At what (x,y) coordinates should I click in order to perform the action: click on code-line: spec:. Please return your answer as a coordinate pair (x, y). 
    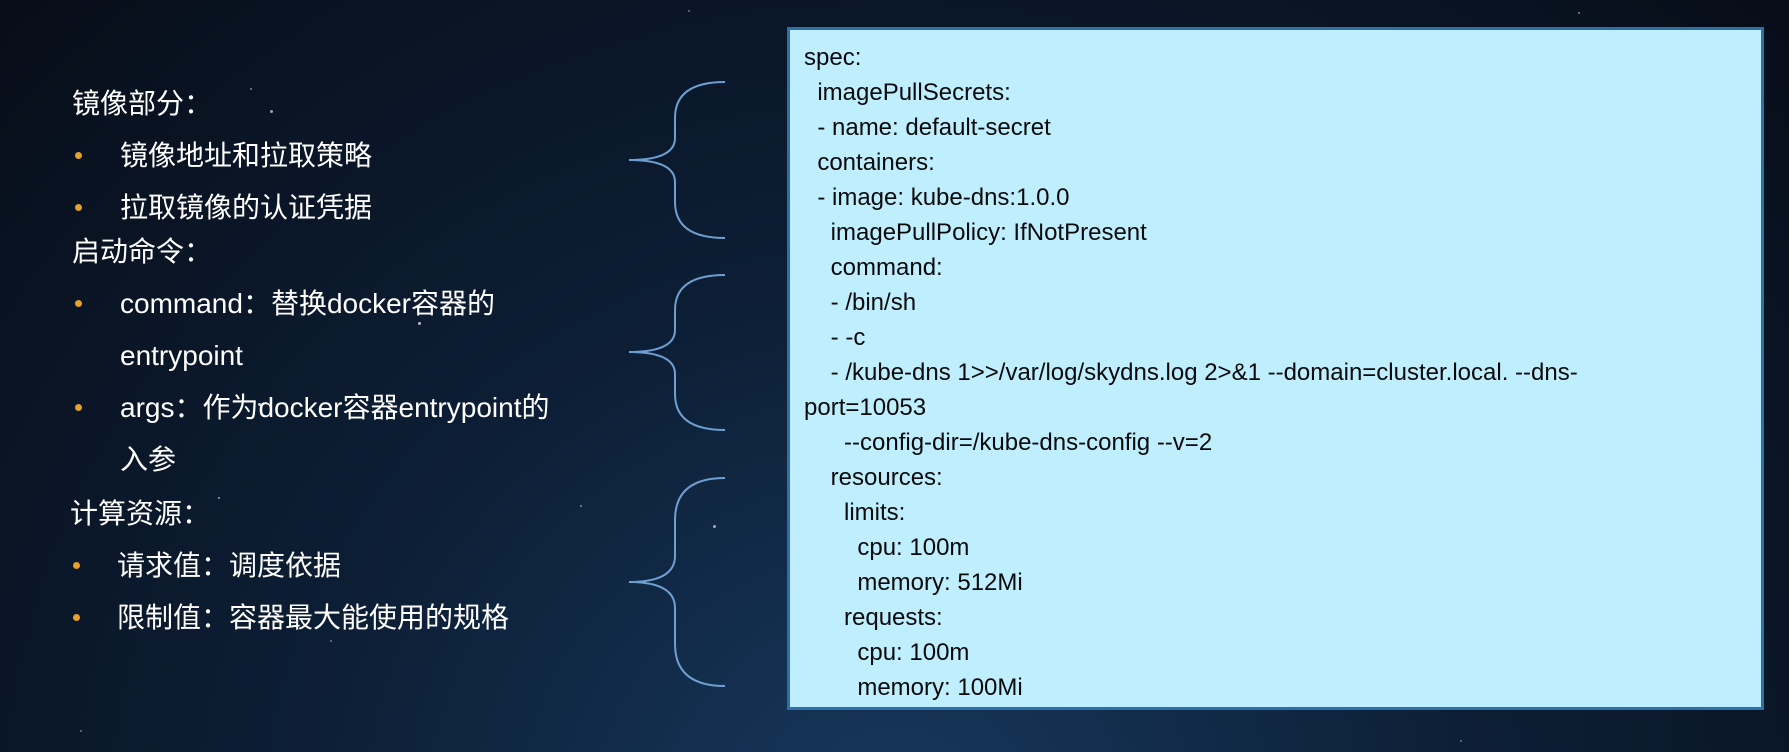
    Looking at the image, I should click on (833, 57).